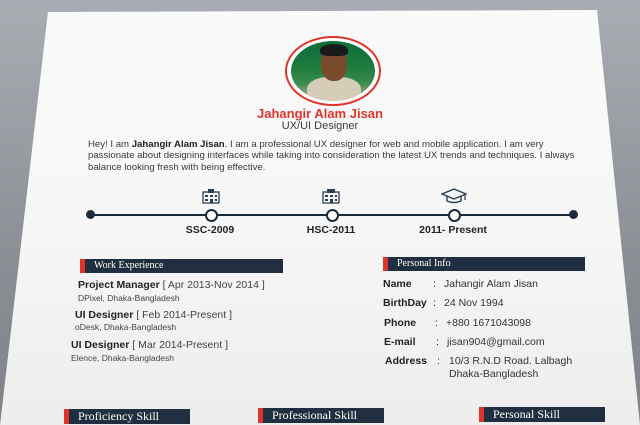 The width and height of the screenshot is (640, 425). Describe the element at coordinates (494, 374) in the screenshot. I see `pi-value-address-line2: Dhaka-Bangladesh` at that location.